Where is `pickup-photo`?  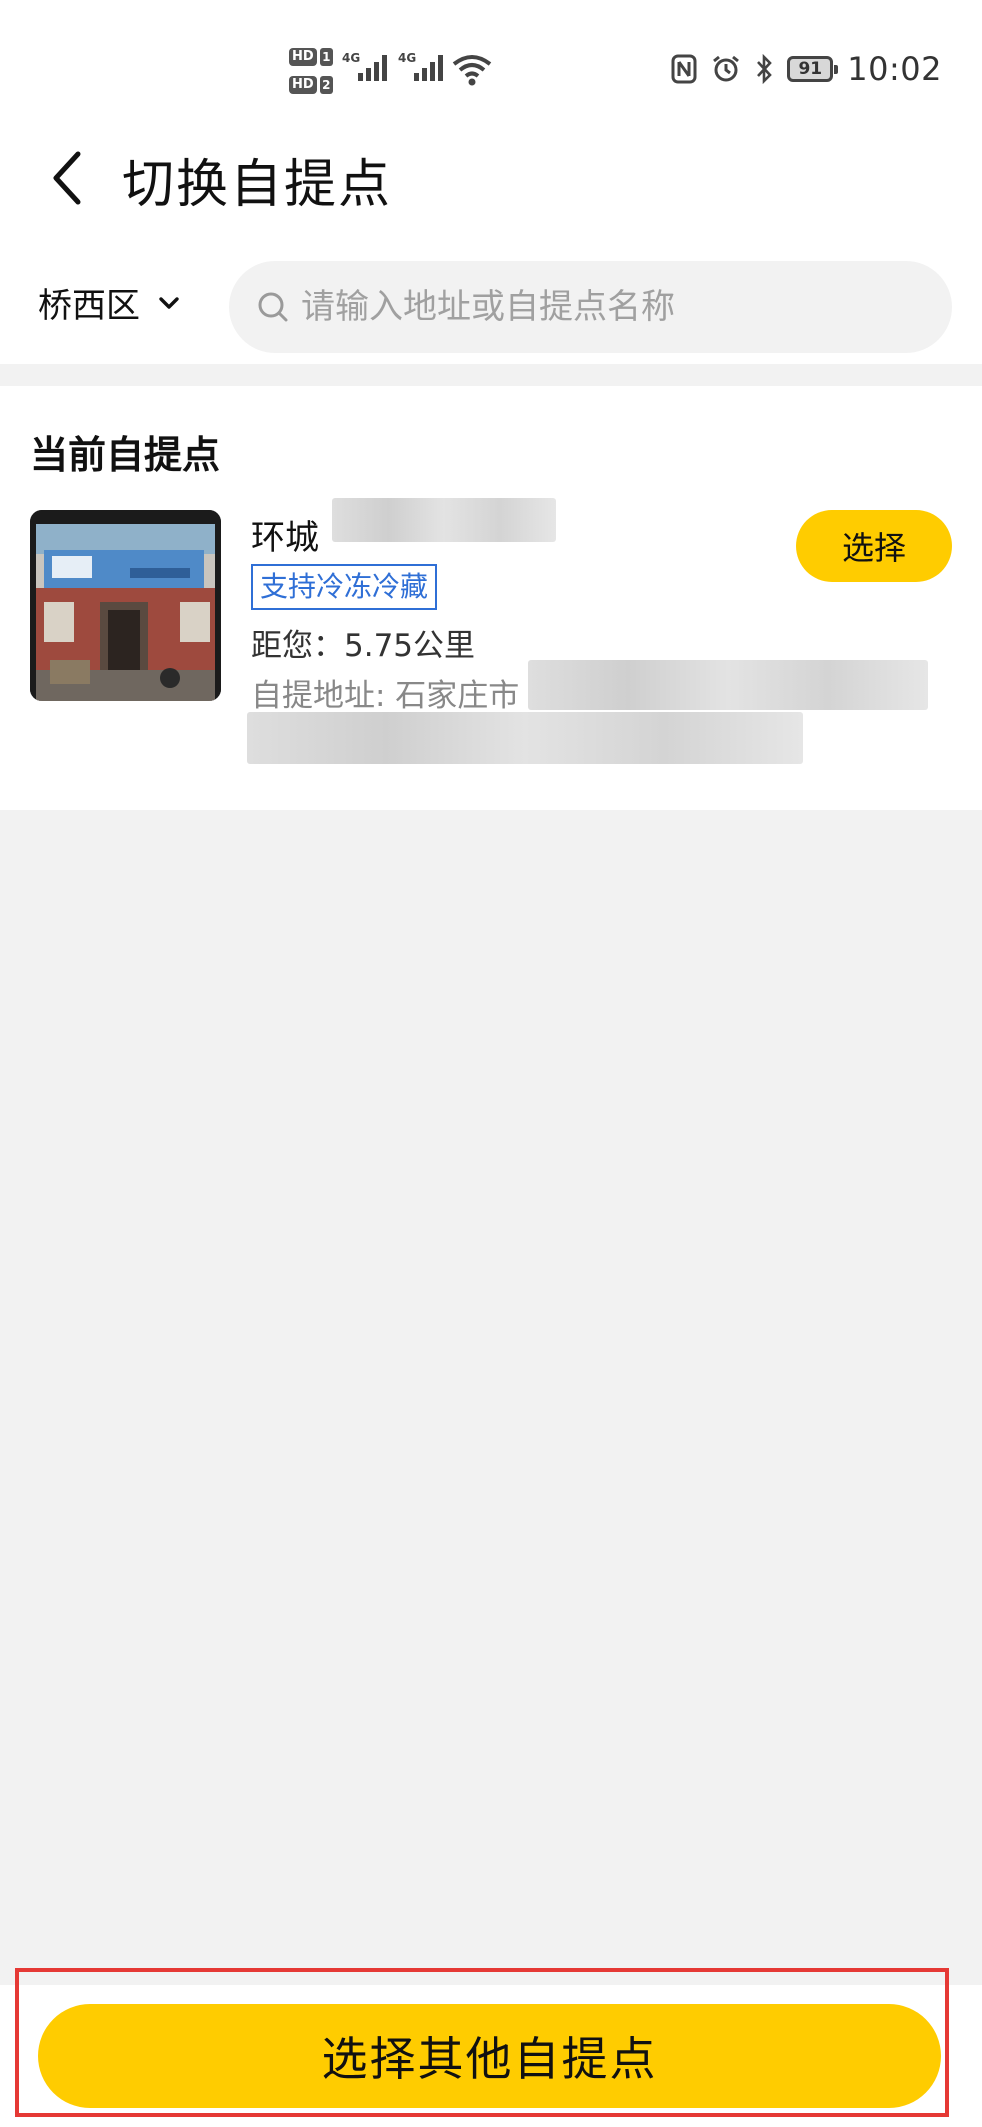 pickup-photo is located at coordinates (125, 605).